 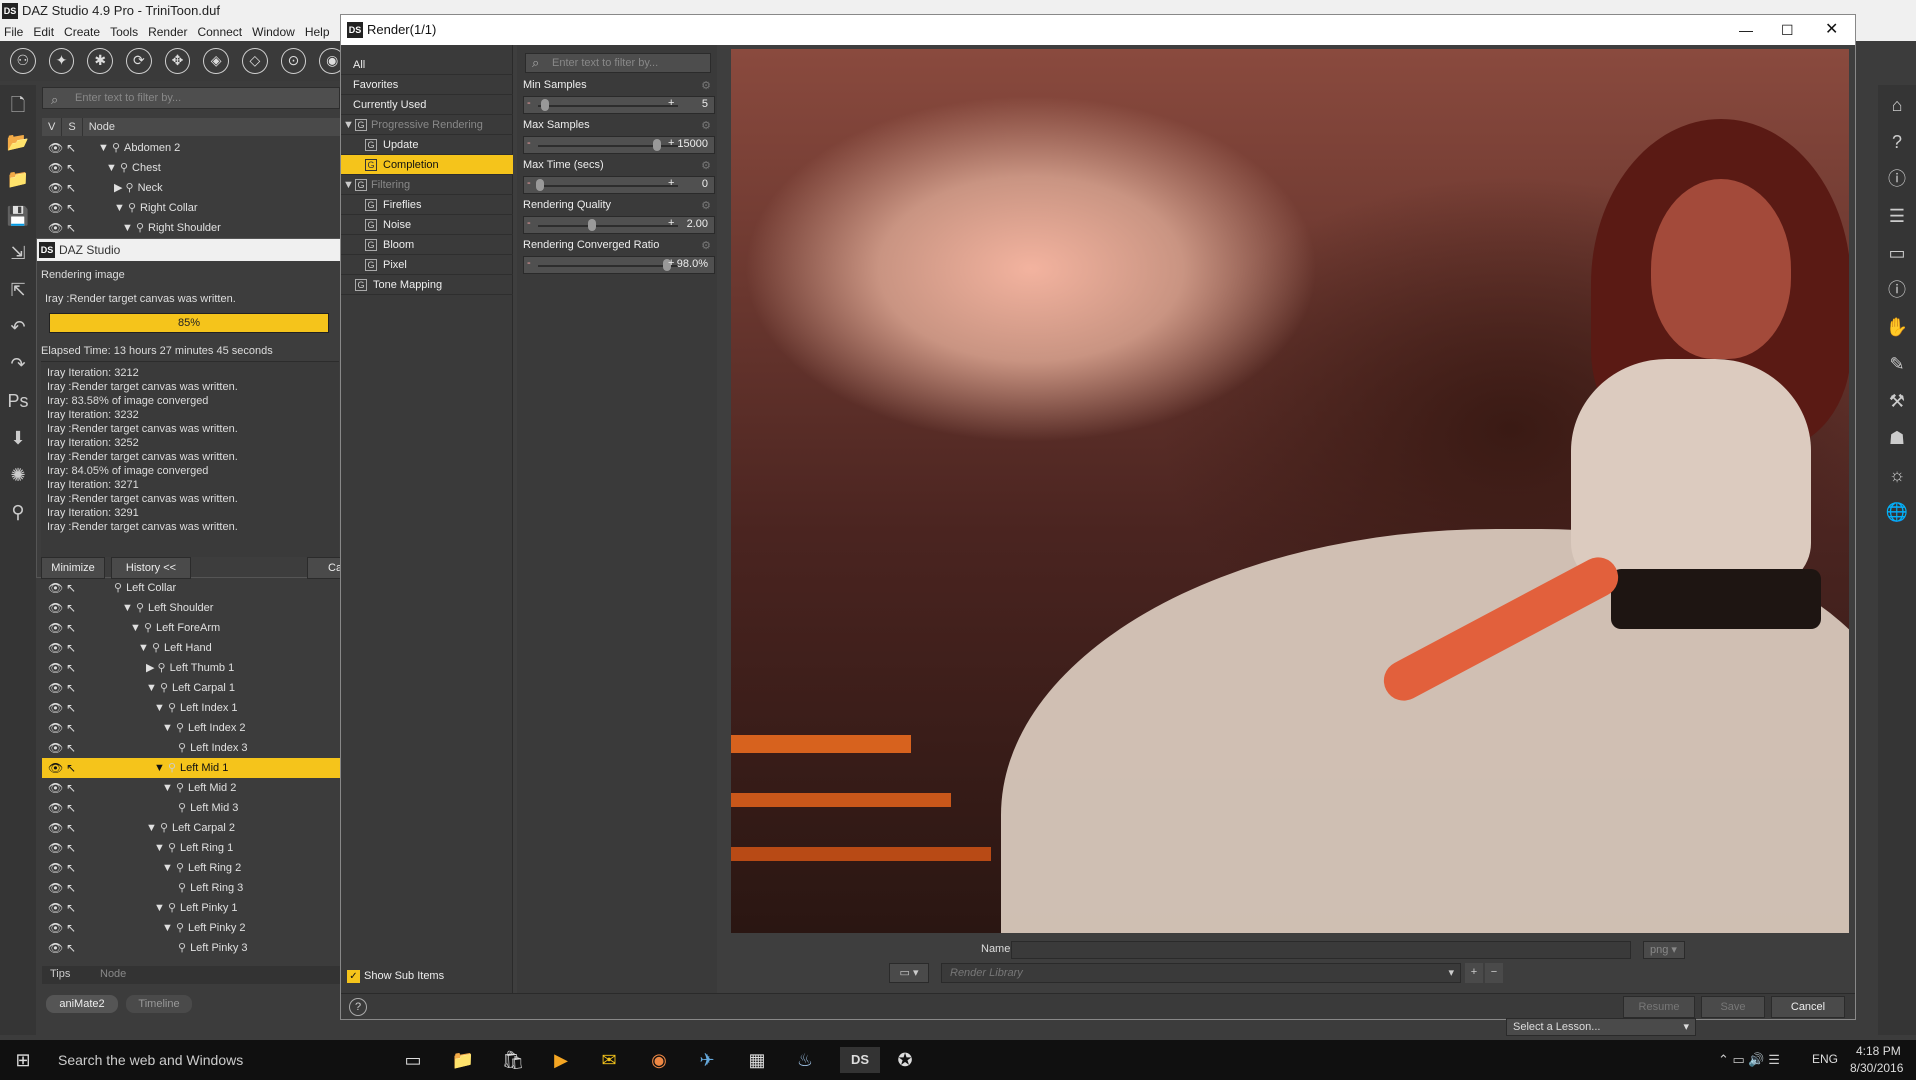 I want to click on property-slider: - +5, so click(x=619, y=105).